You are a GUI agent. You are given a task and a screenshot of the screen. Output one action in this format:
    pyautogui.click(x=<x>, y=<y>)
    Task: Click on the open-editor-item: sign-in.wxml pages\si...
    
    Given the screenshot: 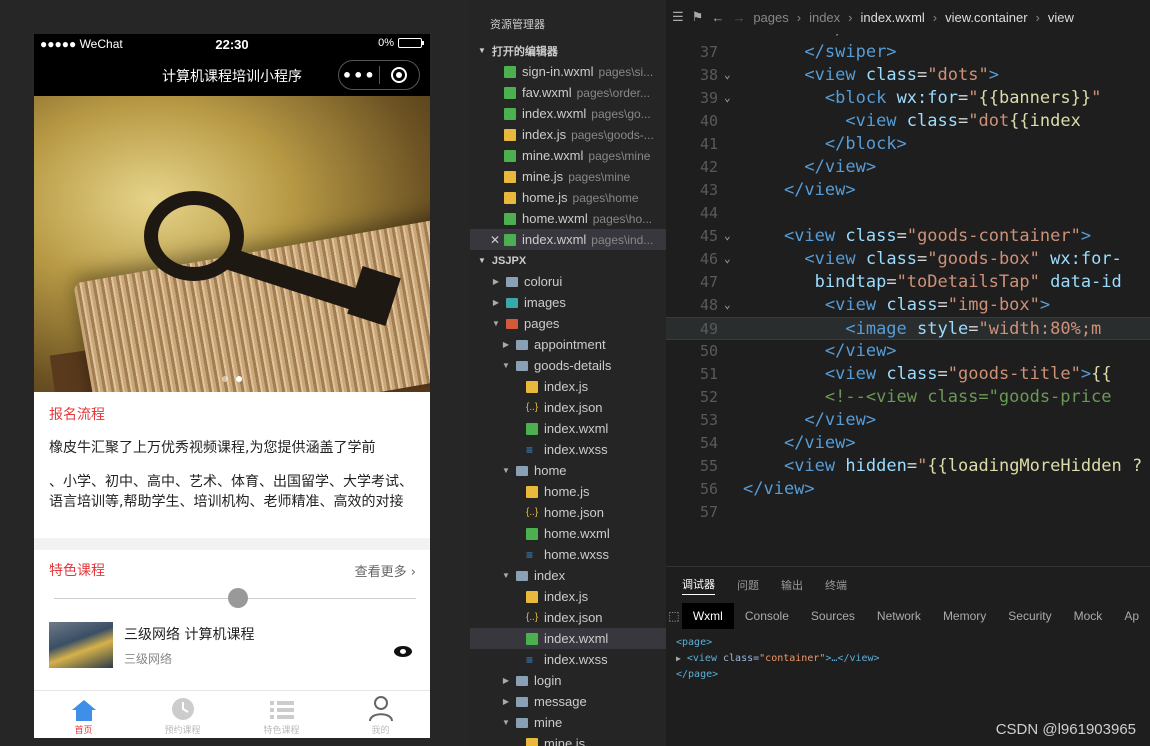 What is the action you would take?
    pyautogui.click(x=568, y=71)
    